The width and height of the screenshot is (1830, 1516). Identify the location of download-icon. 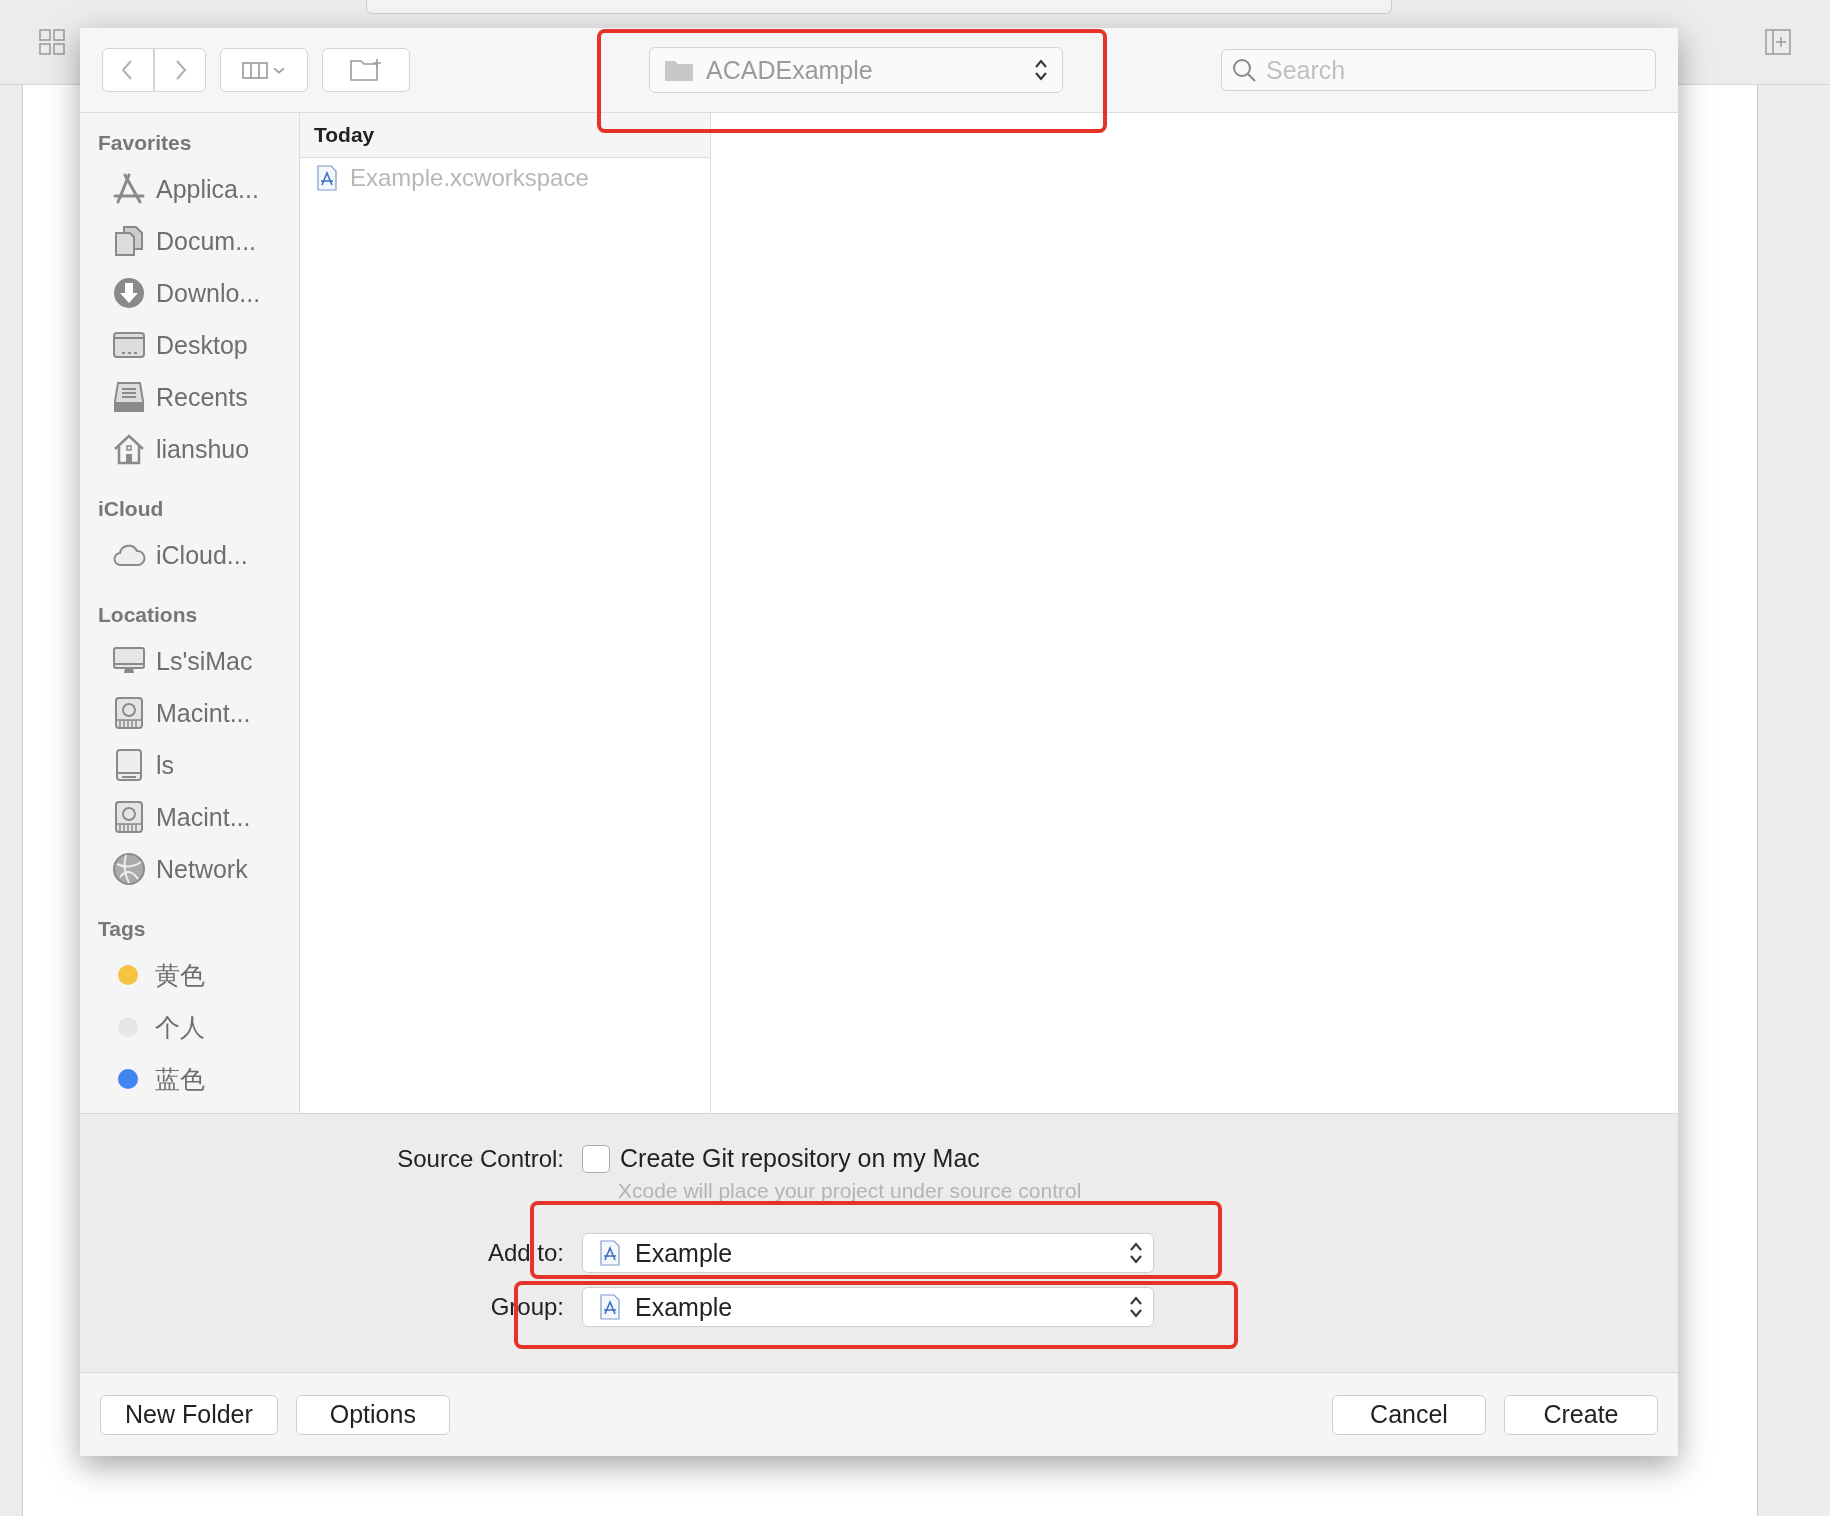
(129, 293).